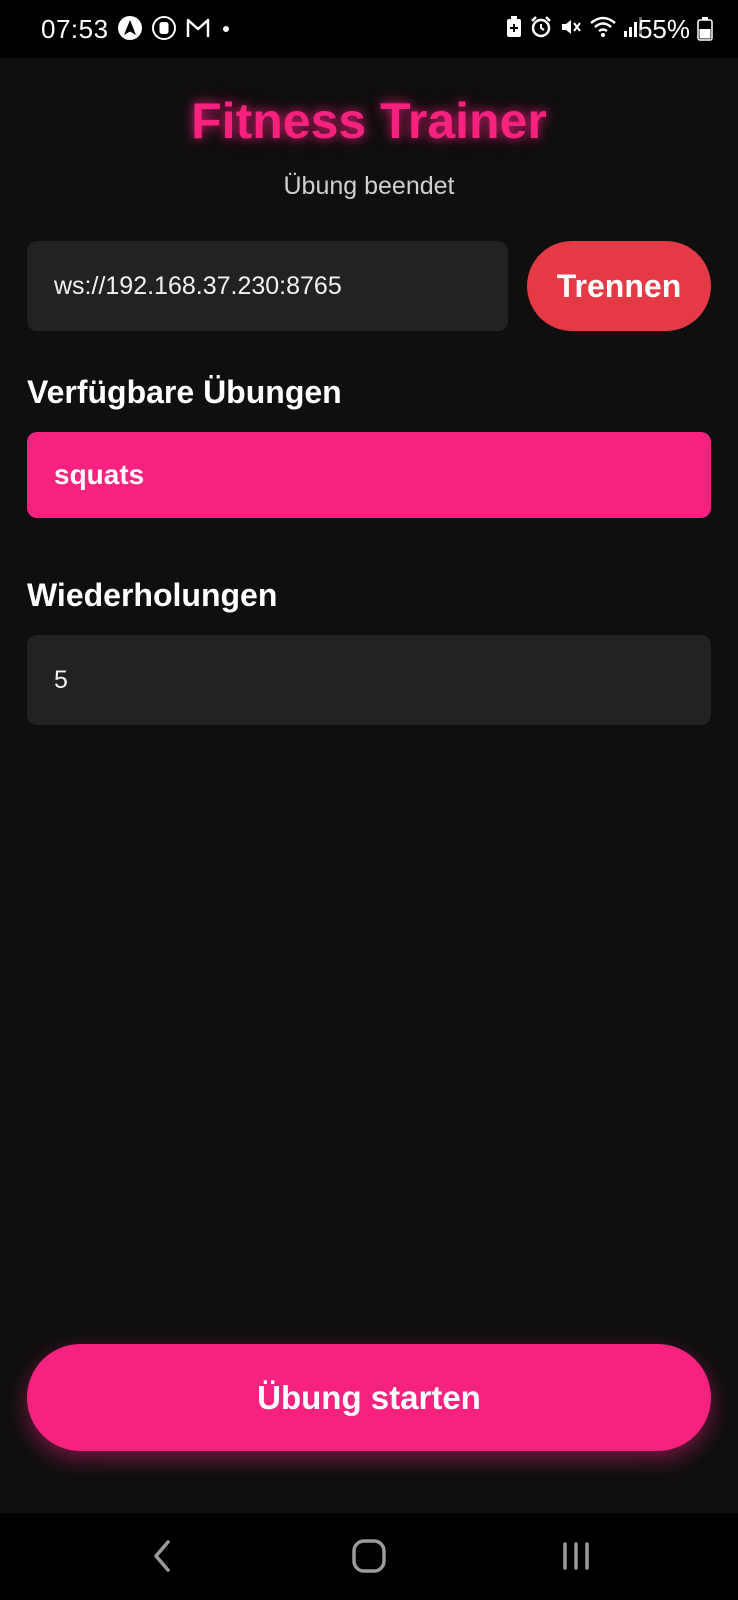 The width and height of the screenshot is (738, 1600). I want to click on repetitions-label: Wiederholungen, so click(152, 595).